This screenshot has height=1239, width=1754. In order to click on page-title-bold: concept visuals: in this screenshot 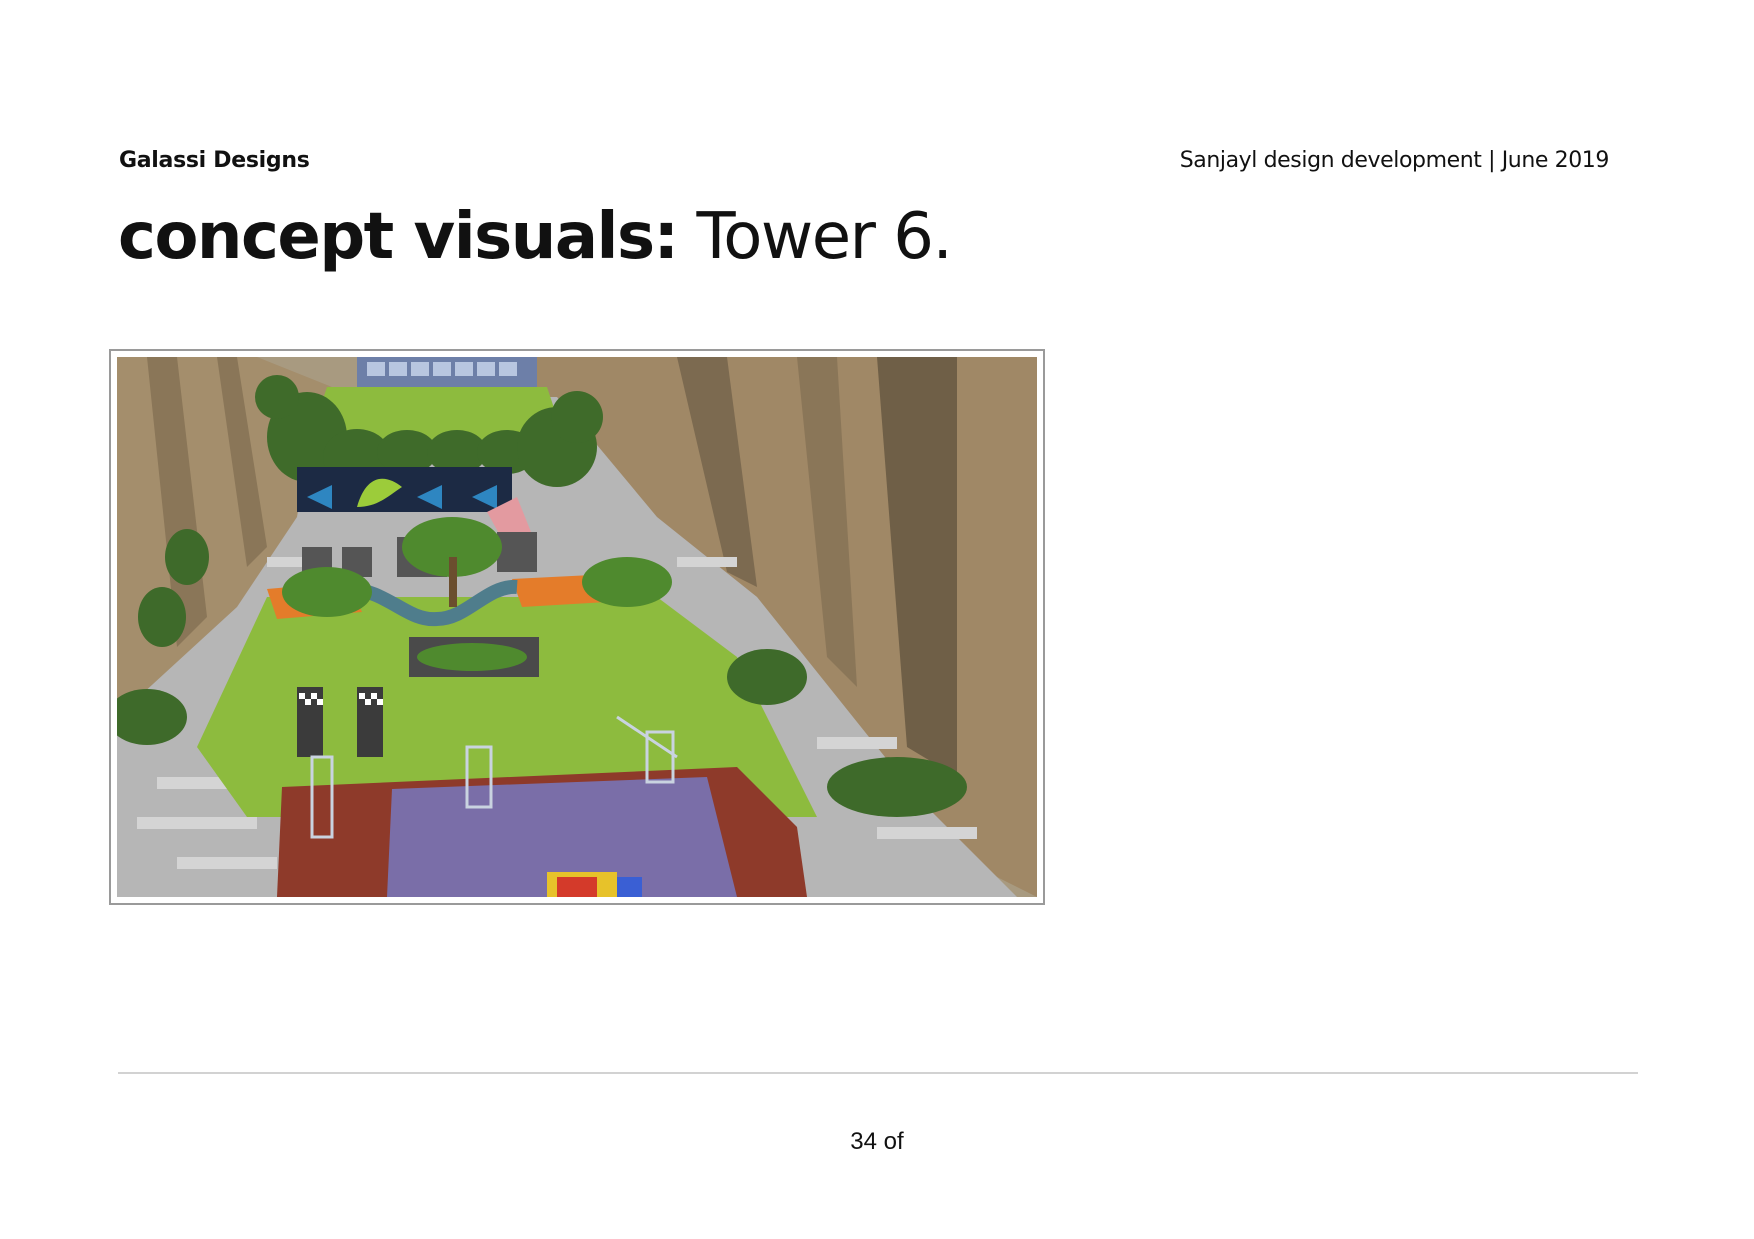, I will do `click(398, 237)`.